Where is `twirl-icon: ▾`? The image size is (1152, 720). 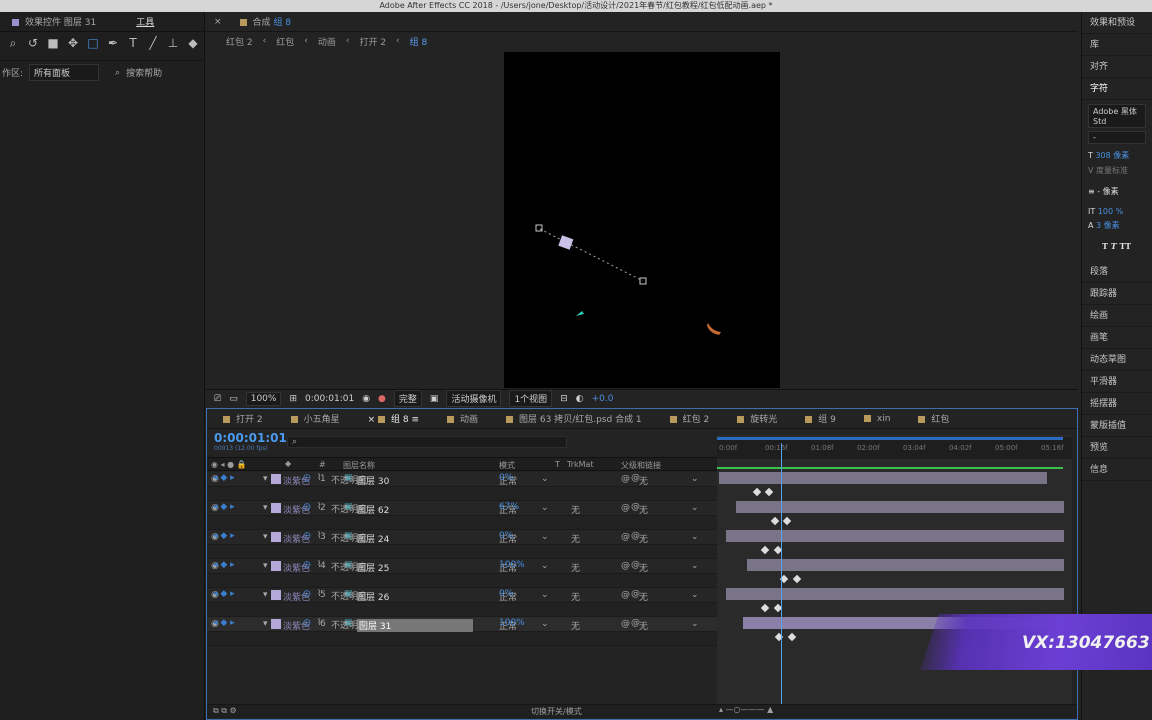 twirl-icon: ▾ is located at coordinates (265, 624).